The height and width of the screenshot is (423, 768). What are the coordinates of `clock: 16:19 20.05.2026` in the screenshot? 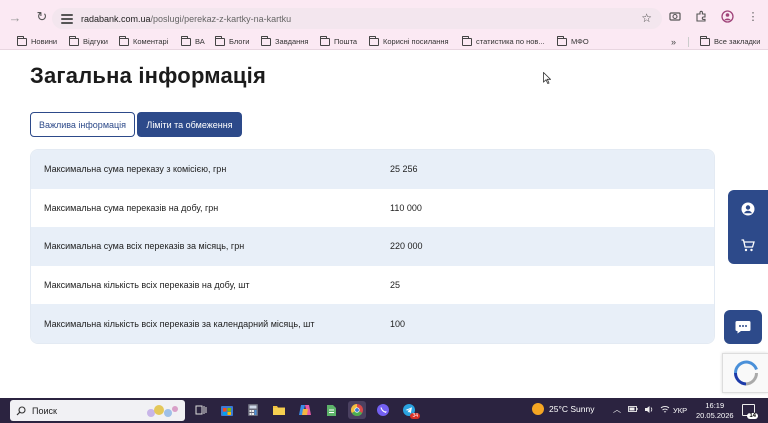 It's located at (715, 411).